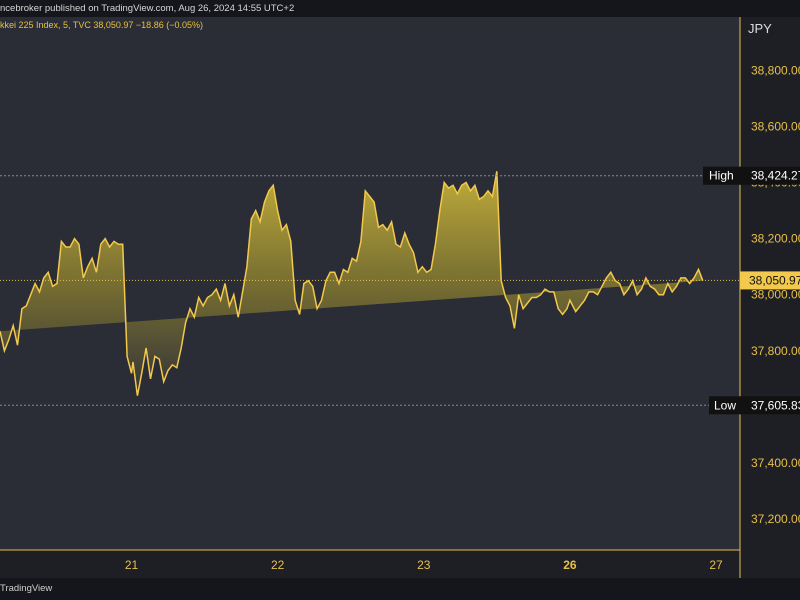  I want to click on x-tick-label: 23, so click(424, 565).